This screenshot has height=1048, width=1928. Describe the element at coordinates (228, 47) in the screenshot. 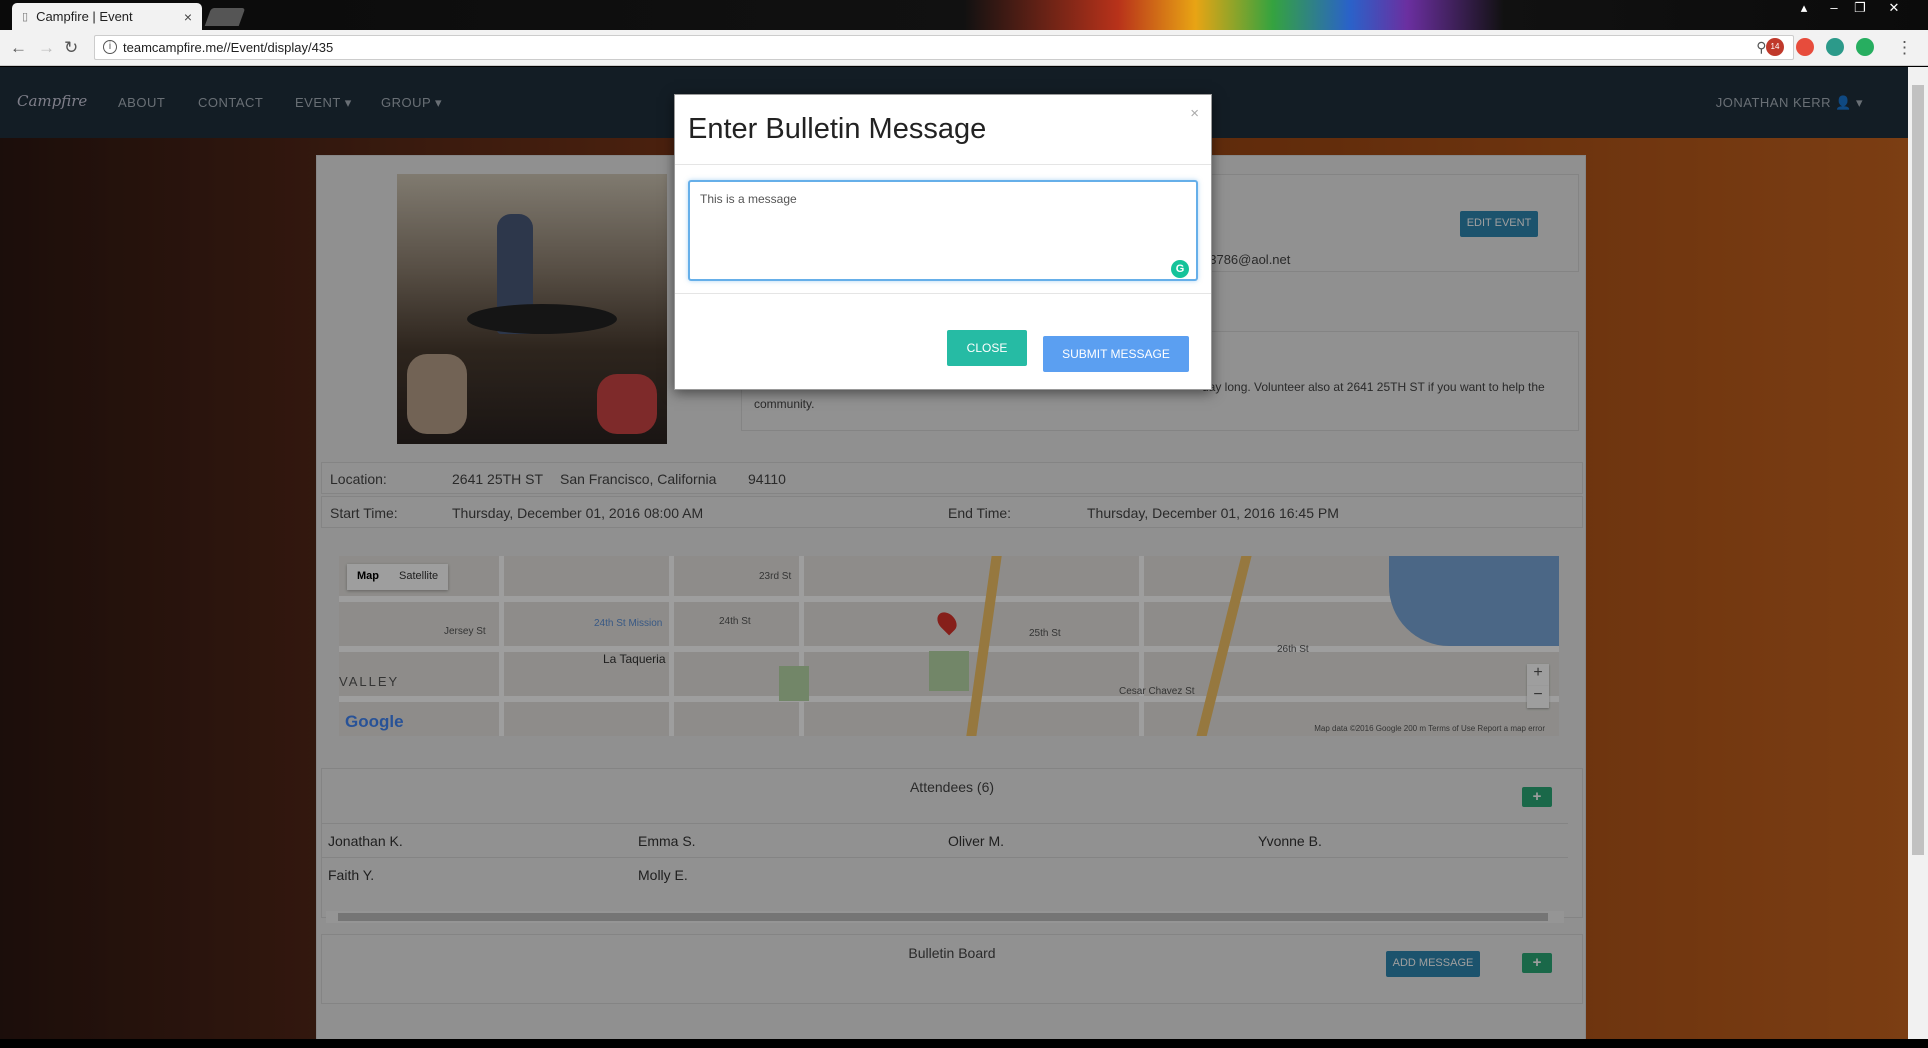

I see `url-text: teamcampfire.me//Event/display/435` at that location.